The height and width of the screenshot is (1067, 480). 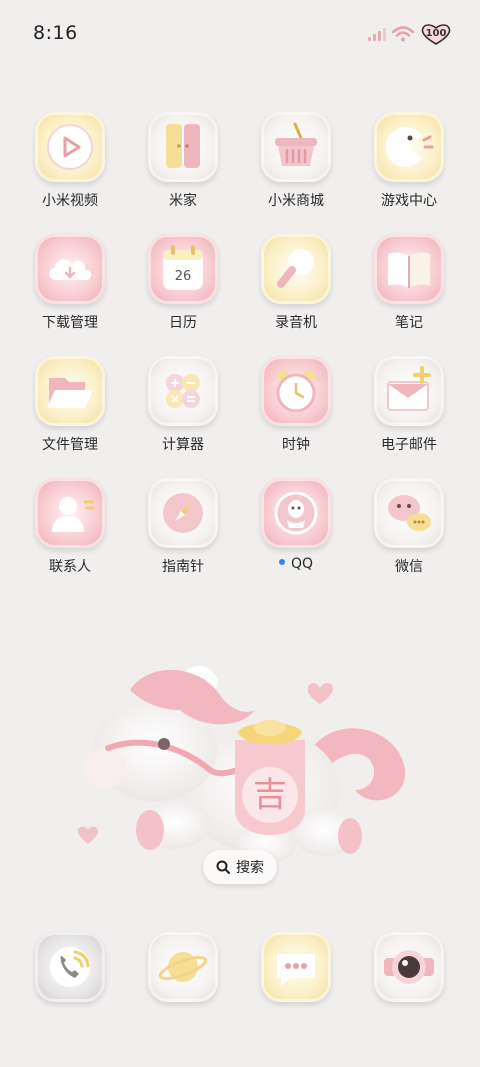 I want to click on battery-icon: 100, so click(x=436, y=34).